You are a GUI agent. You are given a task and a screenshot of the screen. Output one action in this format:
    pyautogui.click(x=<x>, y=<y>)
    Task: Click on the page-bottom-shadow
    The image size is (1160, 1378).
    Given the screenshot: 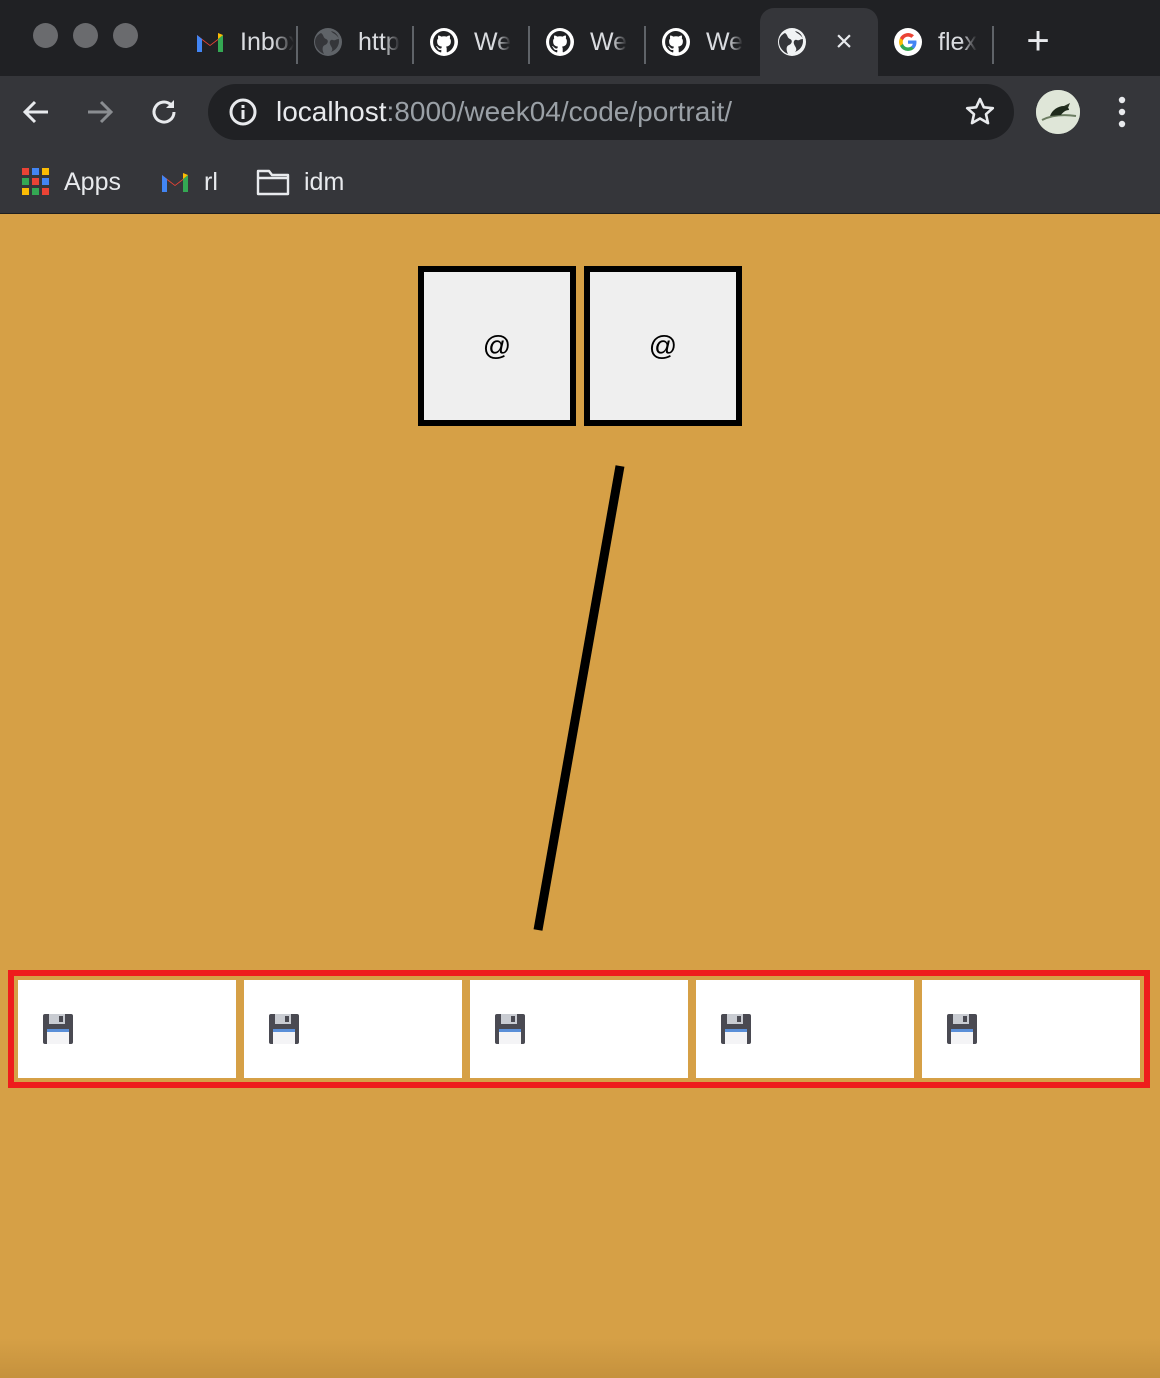 What is the action you would take?
    pyautogui.click(x=580, y=1358)
    